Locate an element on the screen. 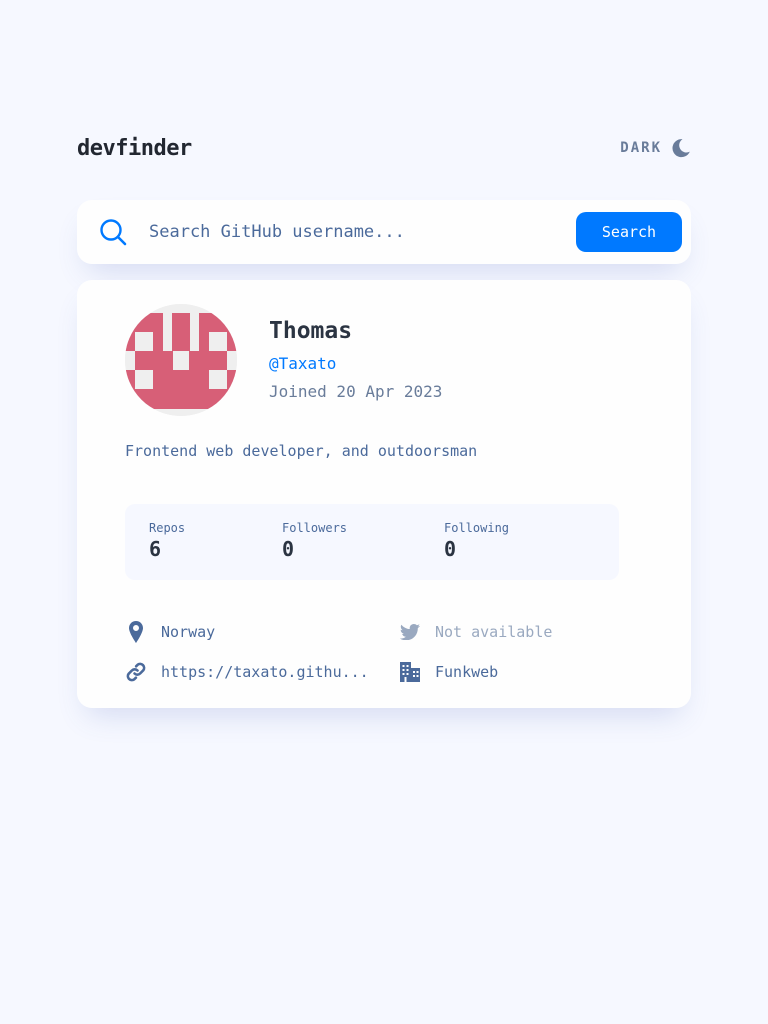  moon-icon is located at coordinates (681, 148).